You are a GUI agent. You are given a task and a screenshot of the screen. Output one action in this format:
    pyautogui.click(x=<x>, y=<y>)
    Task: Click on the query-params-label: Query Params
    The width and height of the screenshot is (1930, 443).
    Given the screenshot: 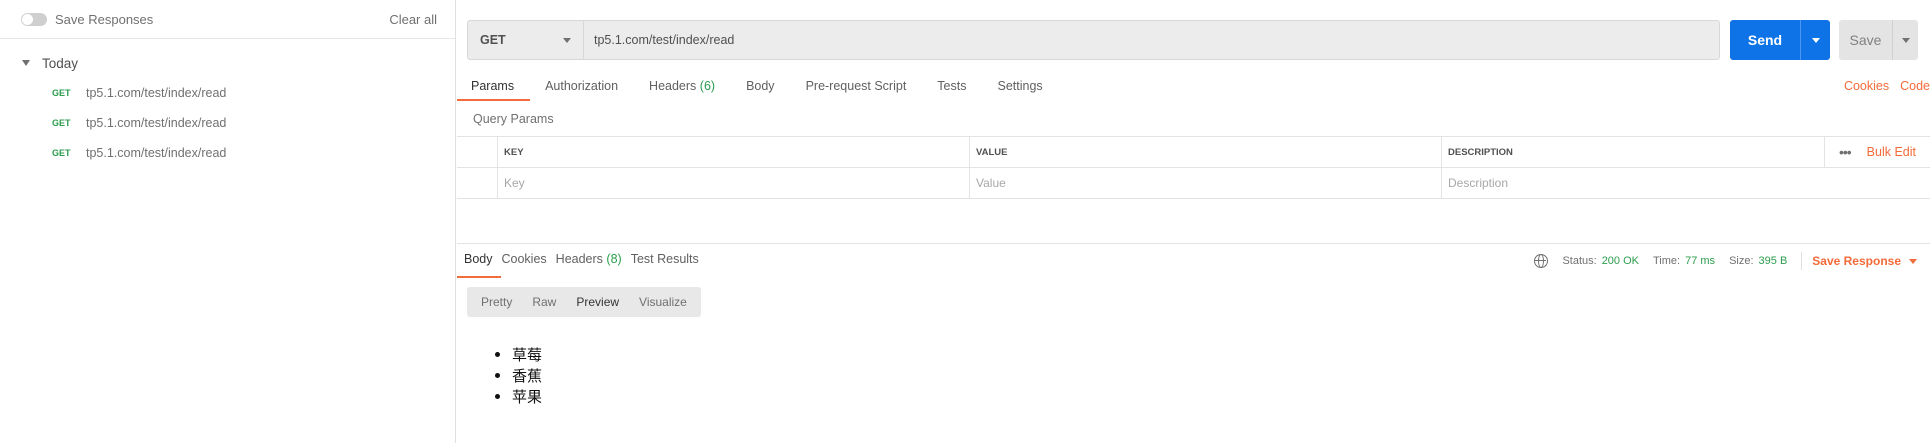 What is the action you would take?
    pyautogui.click(x=513, y=119)
    